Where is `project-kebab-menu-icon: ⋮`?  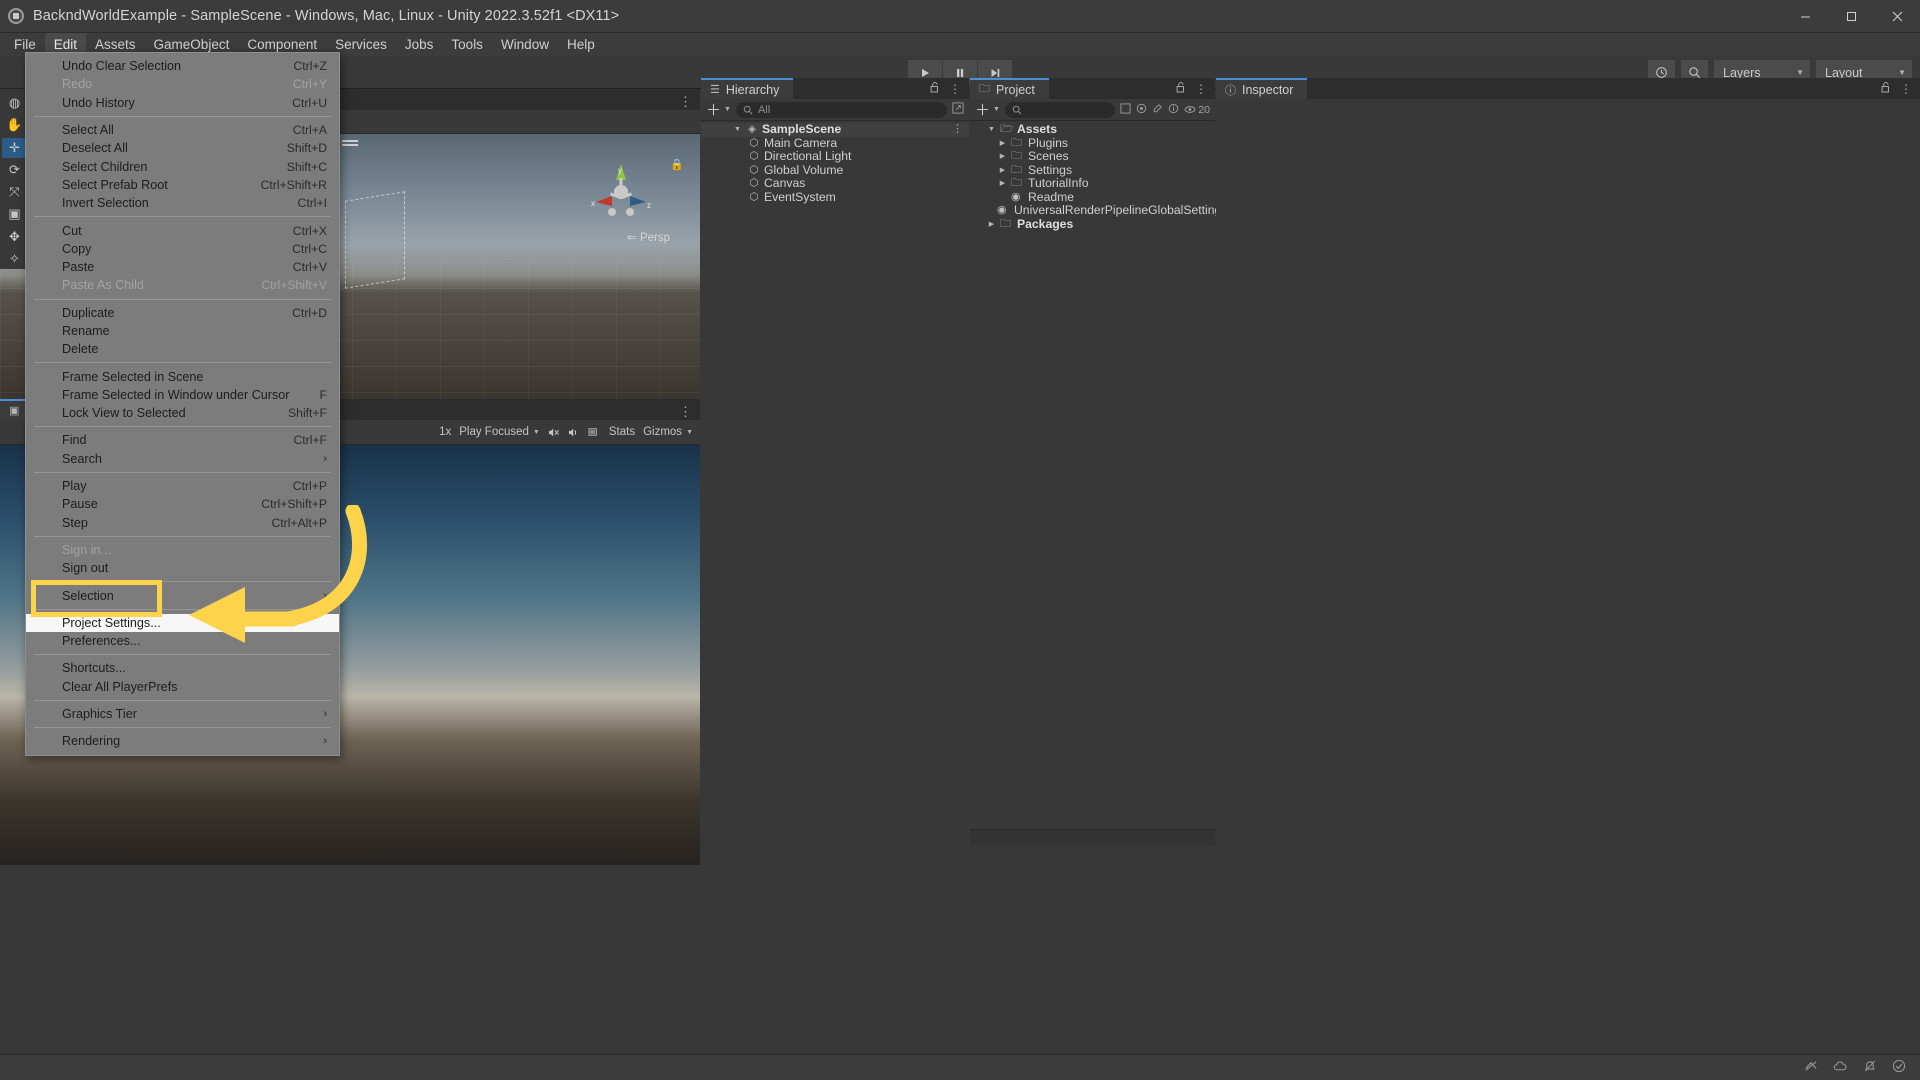 project-kebab-menu-icon: ⋮ is located at coordinates (1201, 89).